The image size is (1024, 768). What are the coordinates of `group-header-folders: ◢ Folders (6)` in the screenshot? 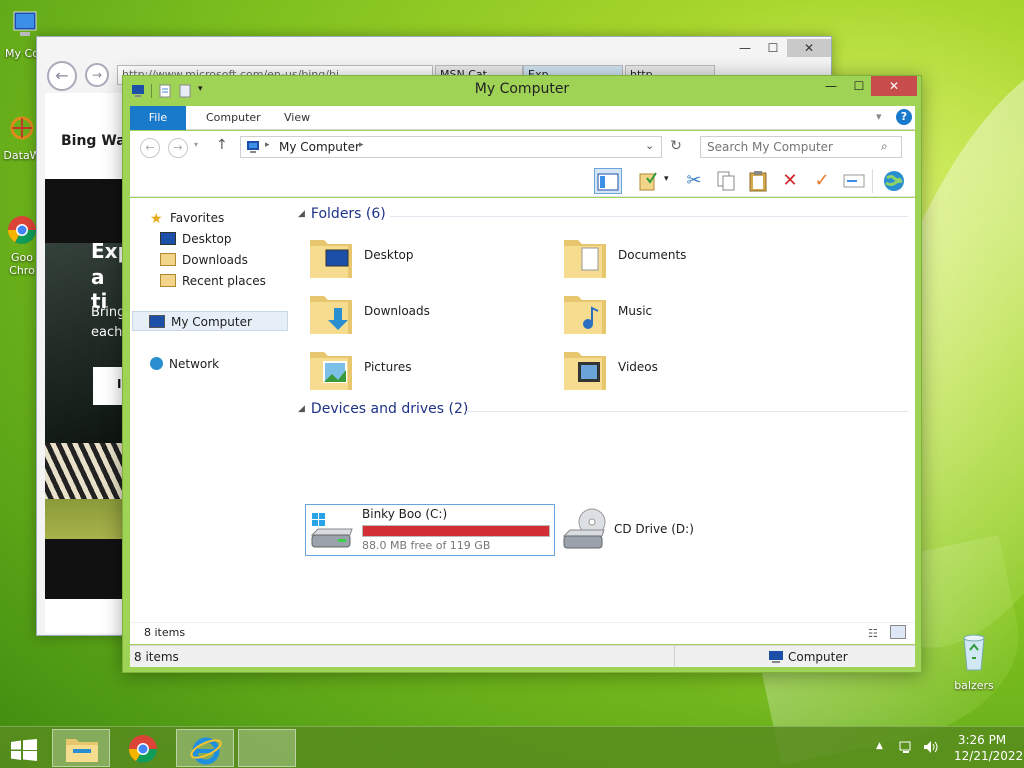 It's located at (342, 214).